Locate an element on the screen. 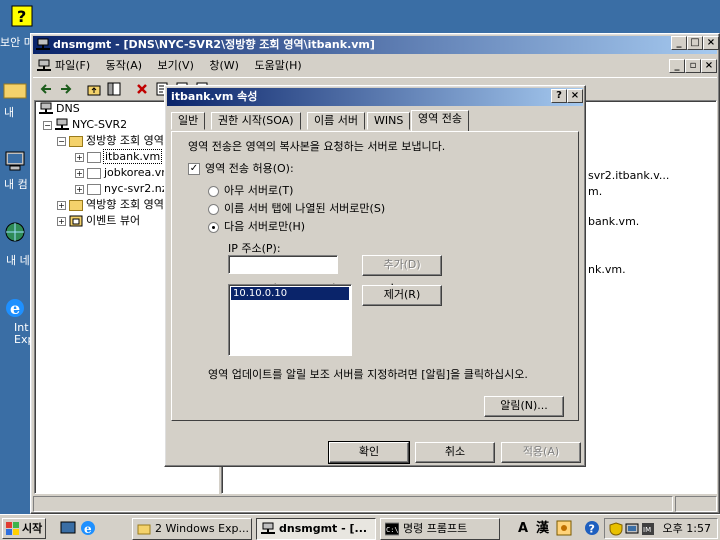  allow-transfer-checkbox: ✓ 영역 전송 허용(O): is located at coordinates (241, 168).